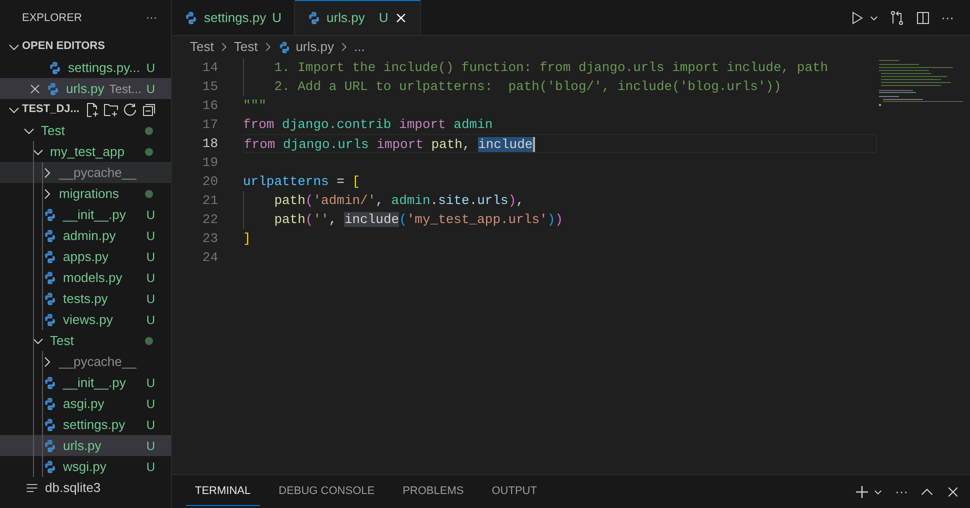 The height and width of the screenshot is (508, 970). I want to click on code-line: path('', include('my_test_app.urls')), so click(418, 219).